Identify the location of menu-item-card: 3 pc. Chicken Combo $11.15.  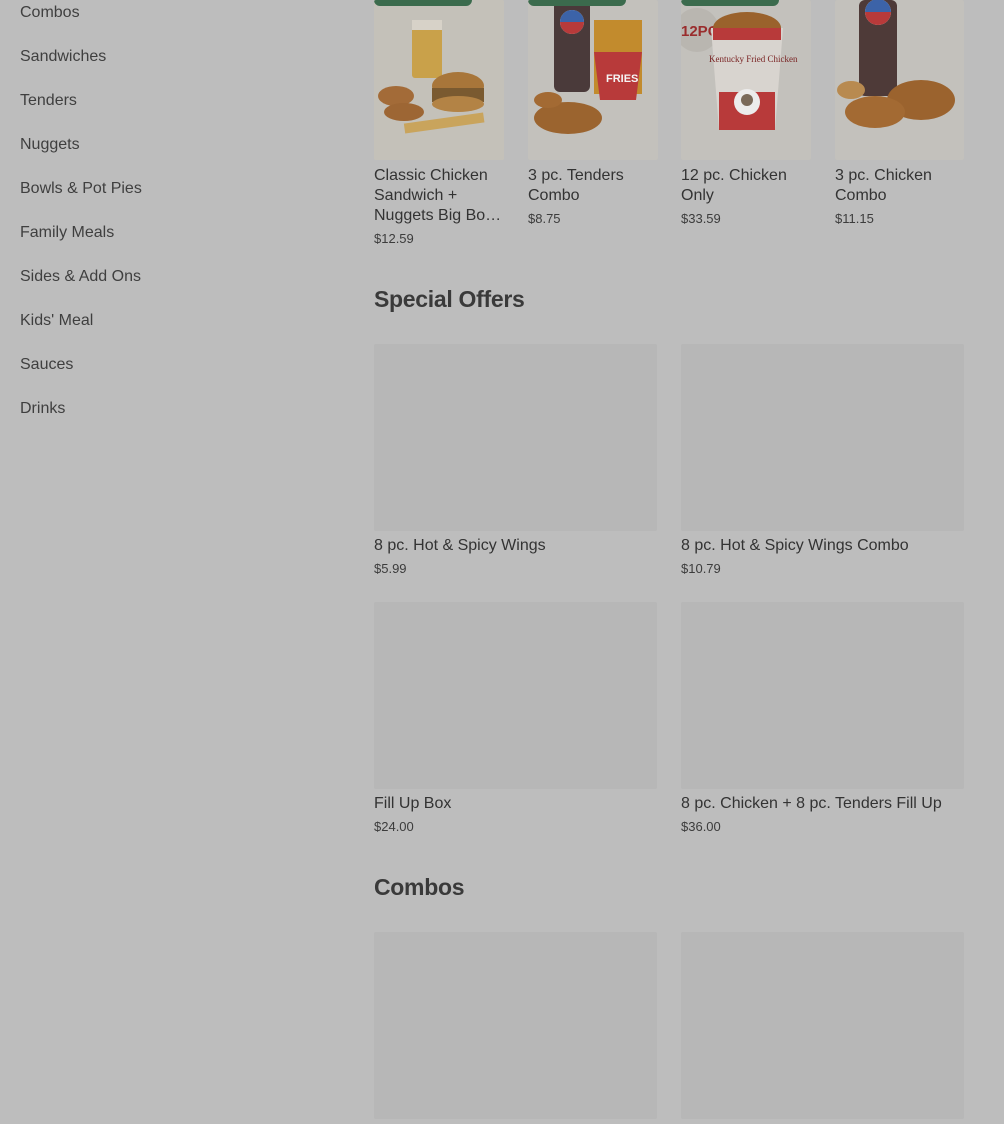
(900, 115).